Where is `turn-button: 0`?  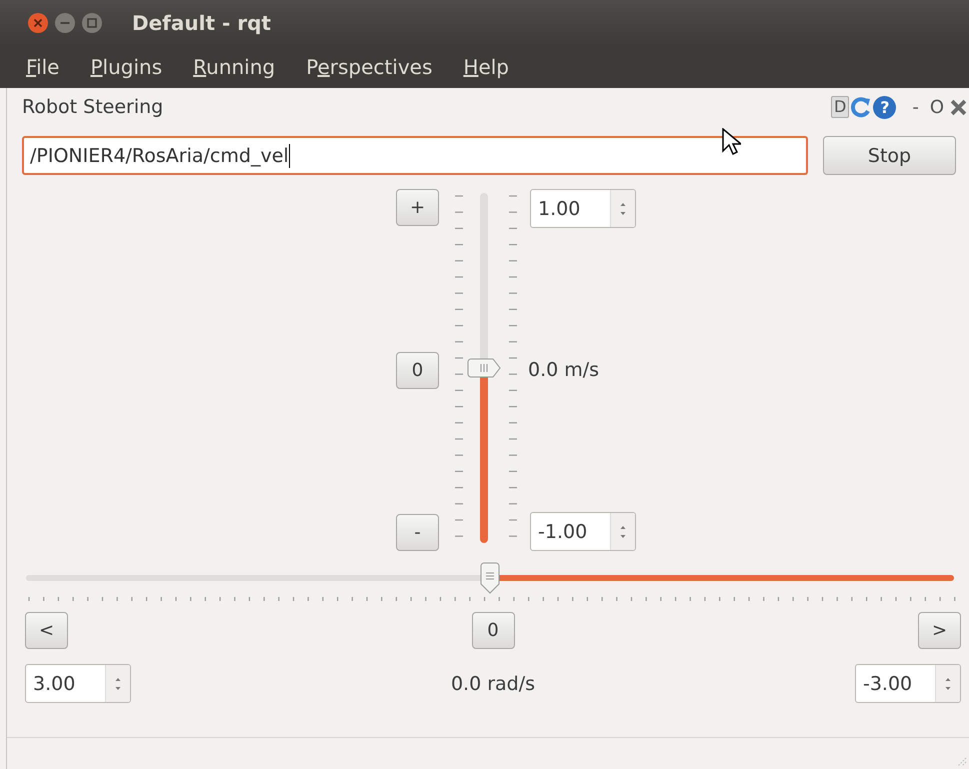 turn-button: 0 is located at coordinates (493, 630).